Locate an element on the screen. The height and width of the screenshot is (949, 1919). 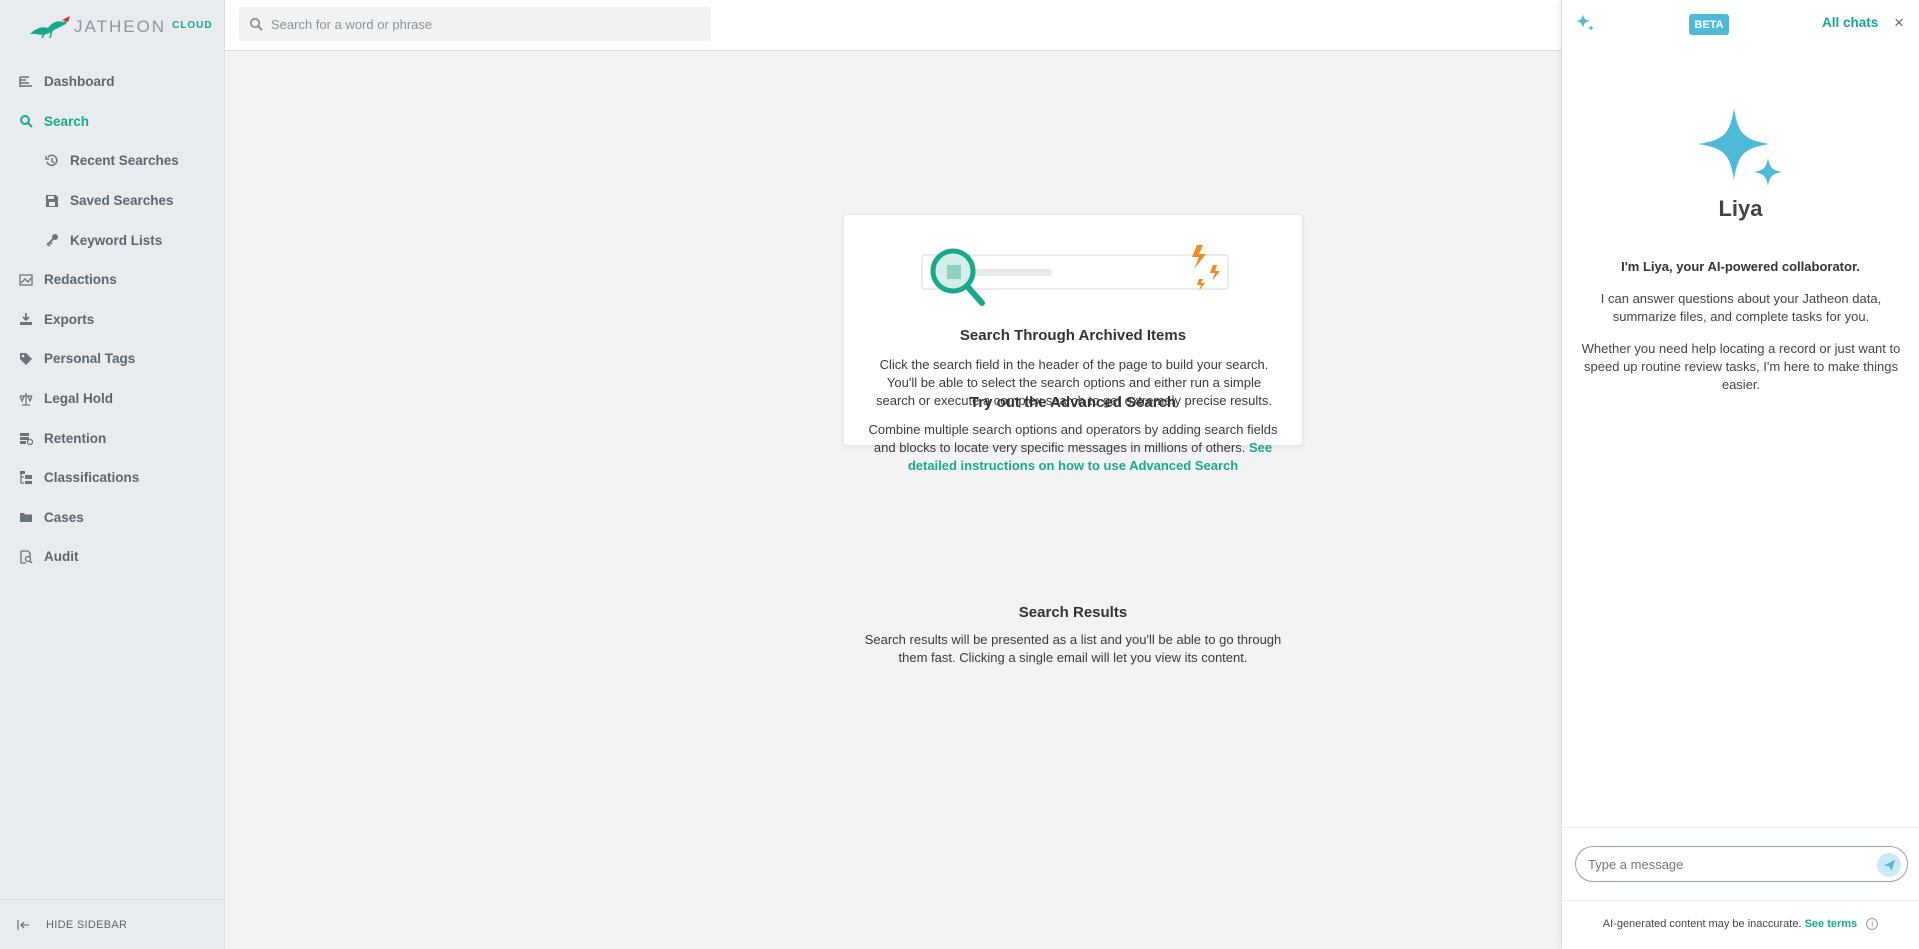
sidebar-item-keyword-lists: Keyword Lists is located at coordinates (112, 240).